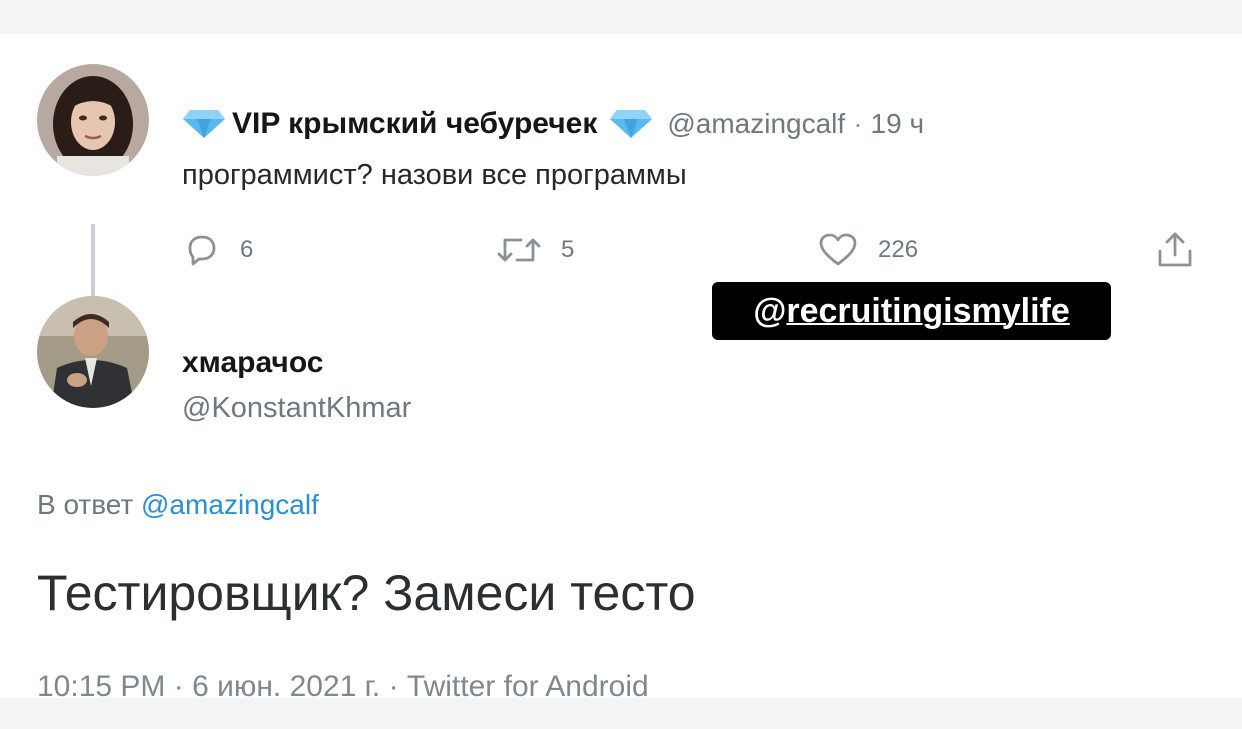 Image resolution: width=1242 pixels, height=729 pixels. What do you see at coordinates (93, 352) in the screenshot?
I see `avatar-konstantkhmar` at bounding box center [93, 352].